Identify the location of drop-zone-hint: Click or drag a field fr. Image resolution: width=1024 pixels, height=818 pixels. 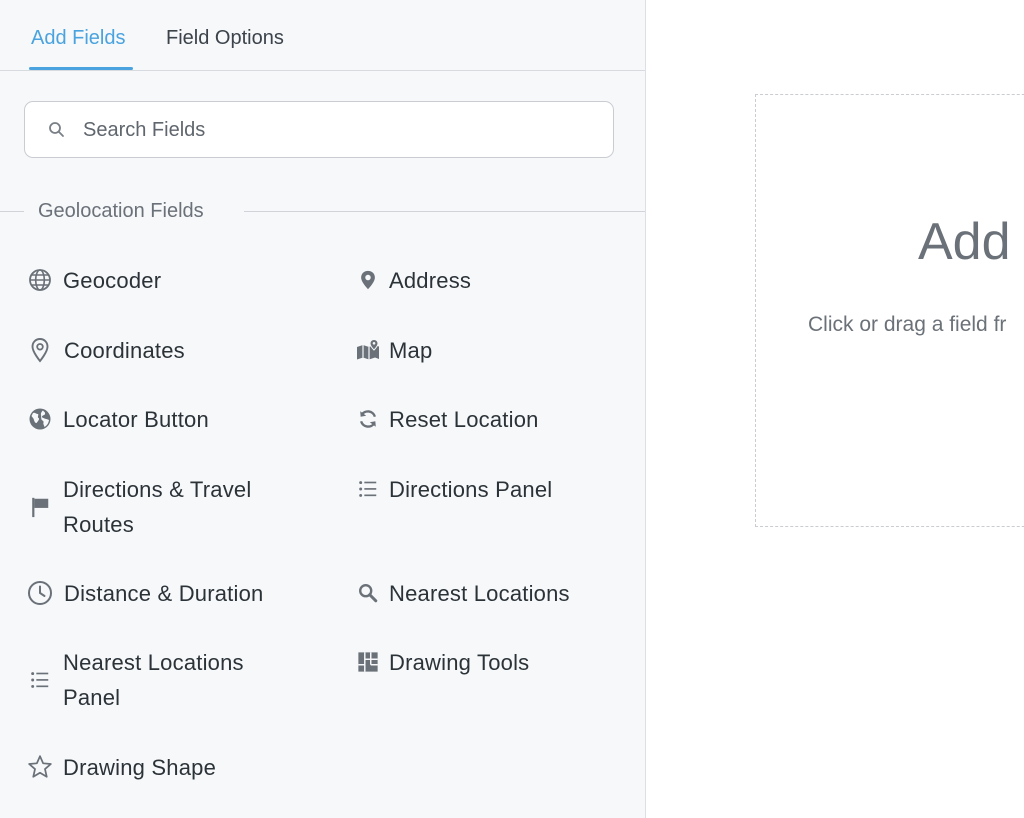
(907, 324).